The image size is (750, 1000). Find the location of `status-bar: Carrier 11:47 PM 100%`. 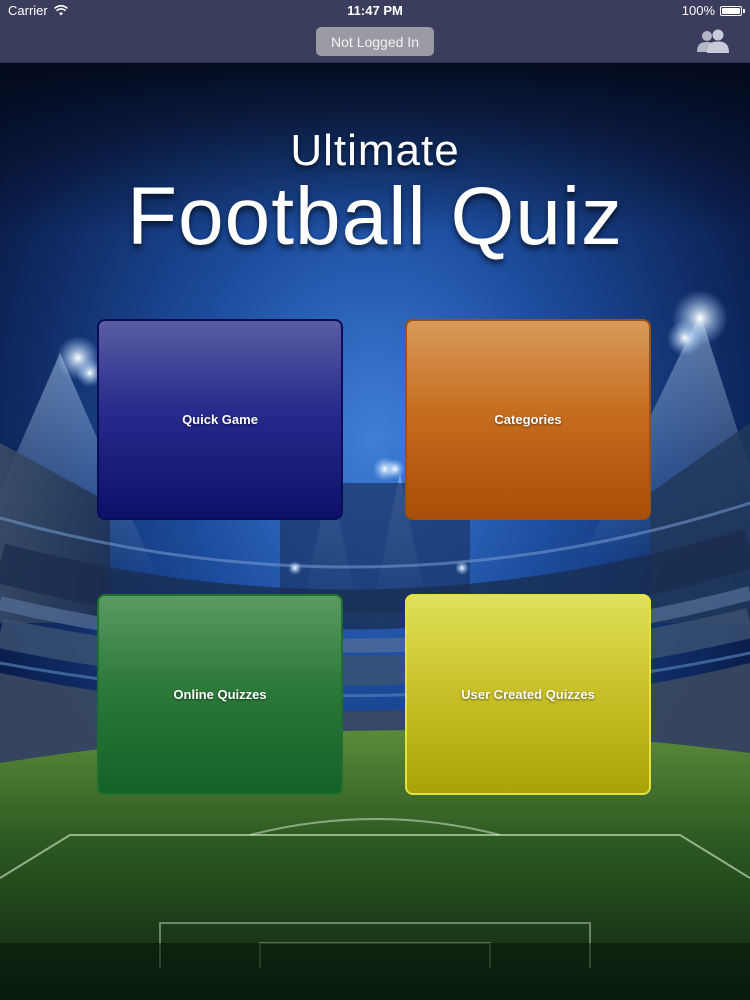

status-bar: Carrier 11:47 PM 100% is located at coordinates (375, 11).